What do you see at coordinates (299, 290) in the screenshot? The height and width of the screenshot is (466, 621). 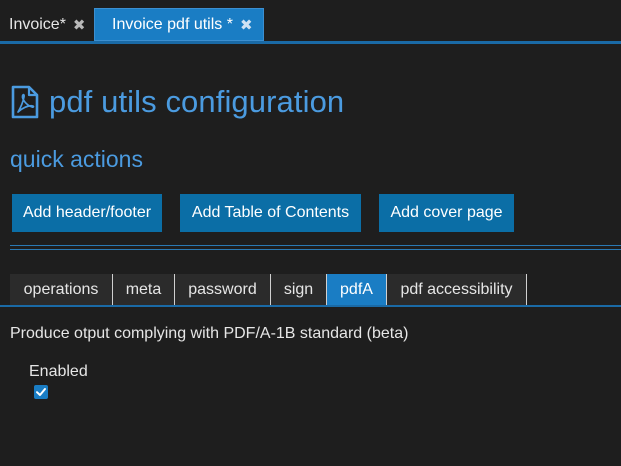 I see `tab-sign: sign` at bounding box center [299, 290].